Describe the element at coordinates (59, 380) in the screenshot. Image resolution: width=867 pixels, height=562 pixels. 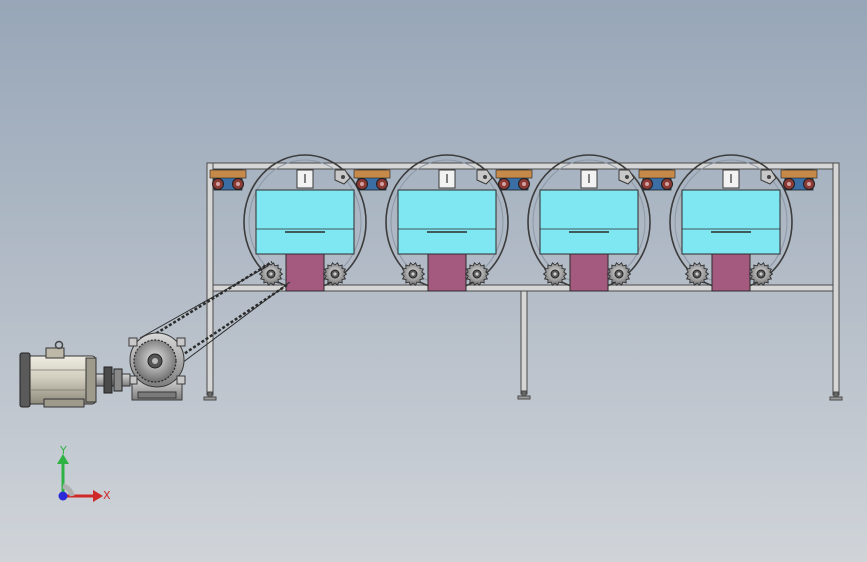
I see `motor-body` at that location.